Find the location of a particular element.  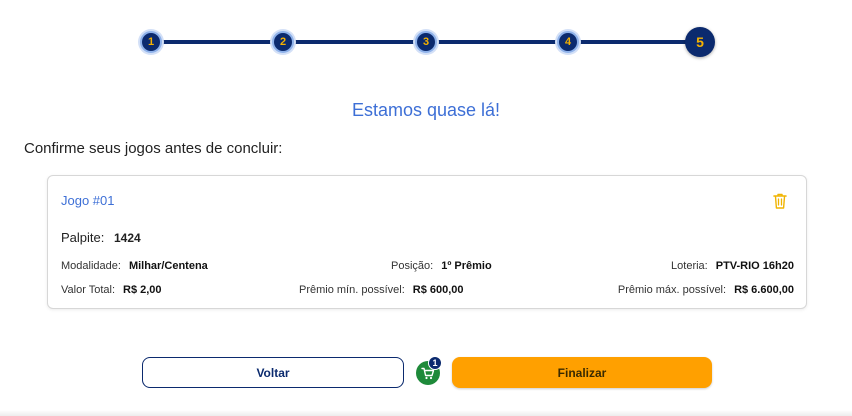

premio-max-value: R$ 6.600,00 is located at coordinates (764, 290).